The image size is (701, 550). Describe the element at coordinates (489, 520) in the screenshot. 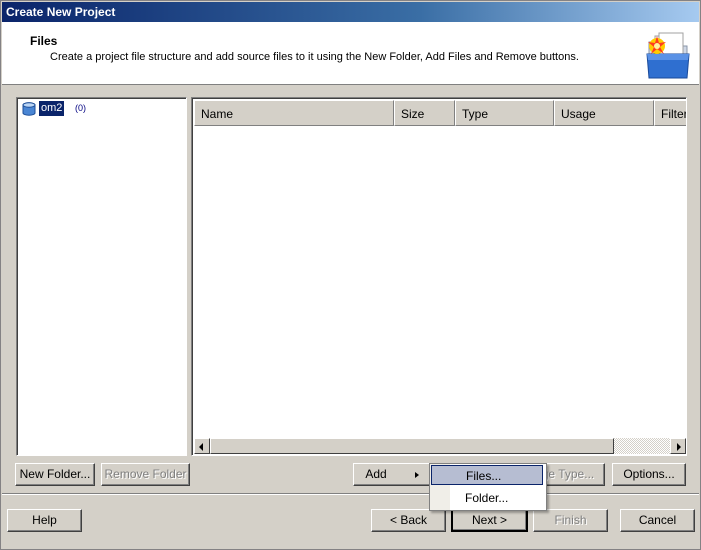

I see `next-button: Next >` at that location.